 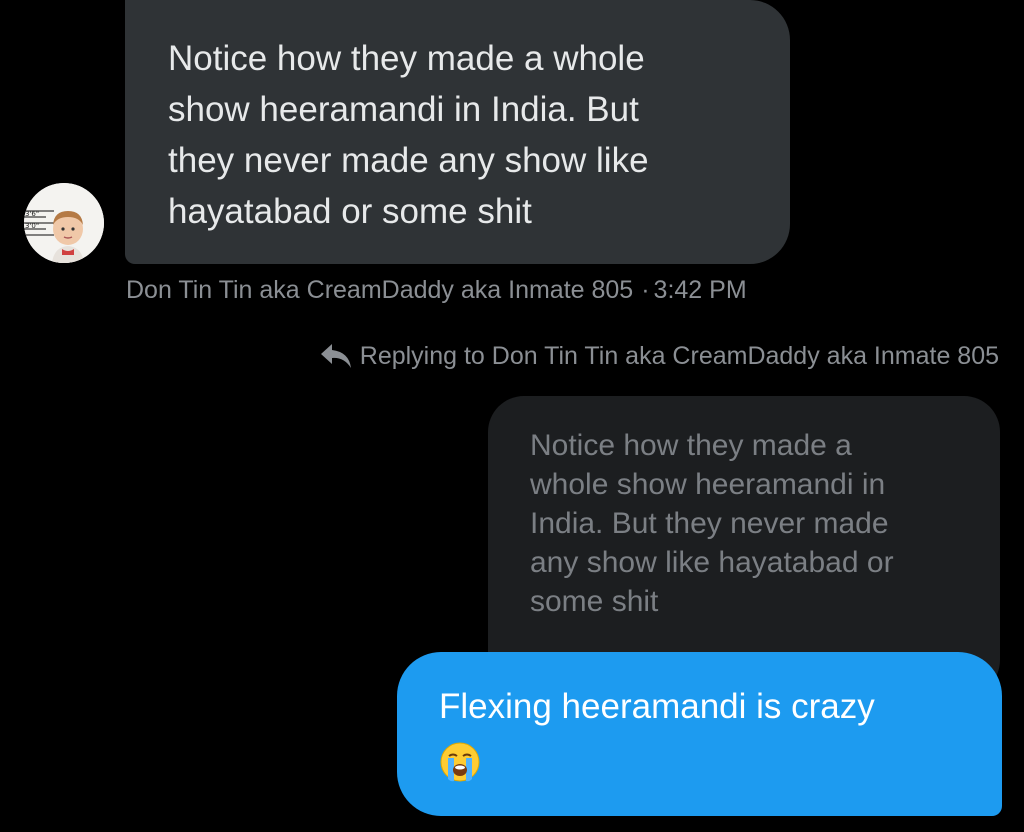 I want to click on avatar-image: 3'6" 3'0", so click(x=64, y=223).